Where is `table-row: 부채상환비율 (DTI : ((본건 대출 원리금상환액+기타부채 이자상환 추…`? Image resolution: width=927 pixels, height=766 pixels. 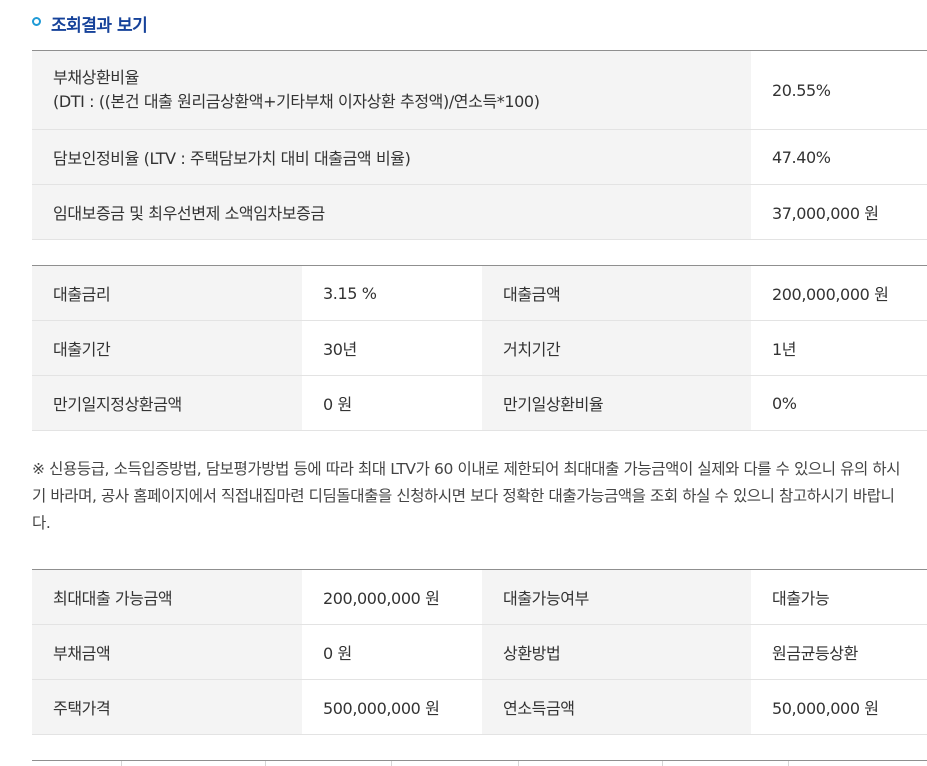
table-row: 부채상환비율 (DTI : ((본건 대출 원리금상환액+기타부채 이자상환 추… is located at coordinates (479, 90).